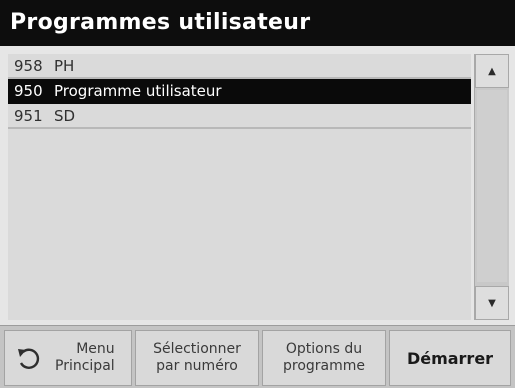 The width and height of the screenshot is (515, 388). I want to click on options-label-line2: programme, so click(323, 366).